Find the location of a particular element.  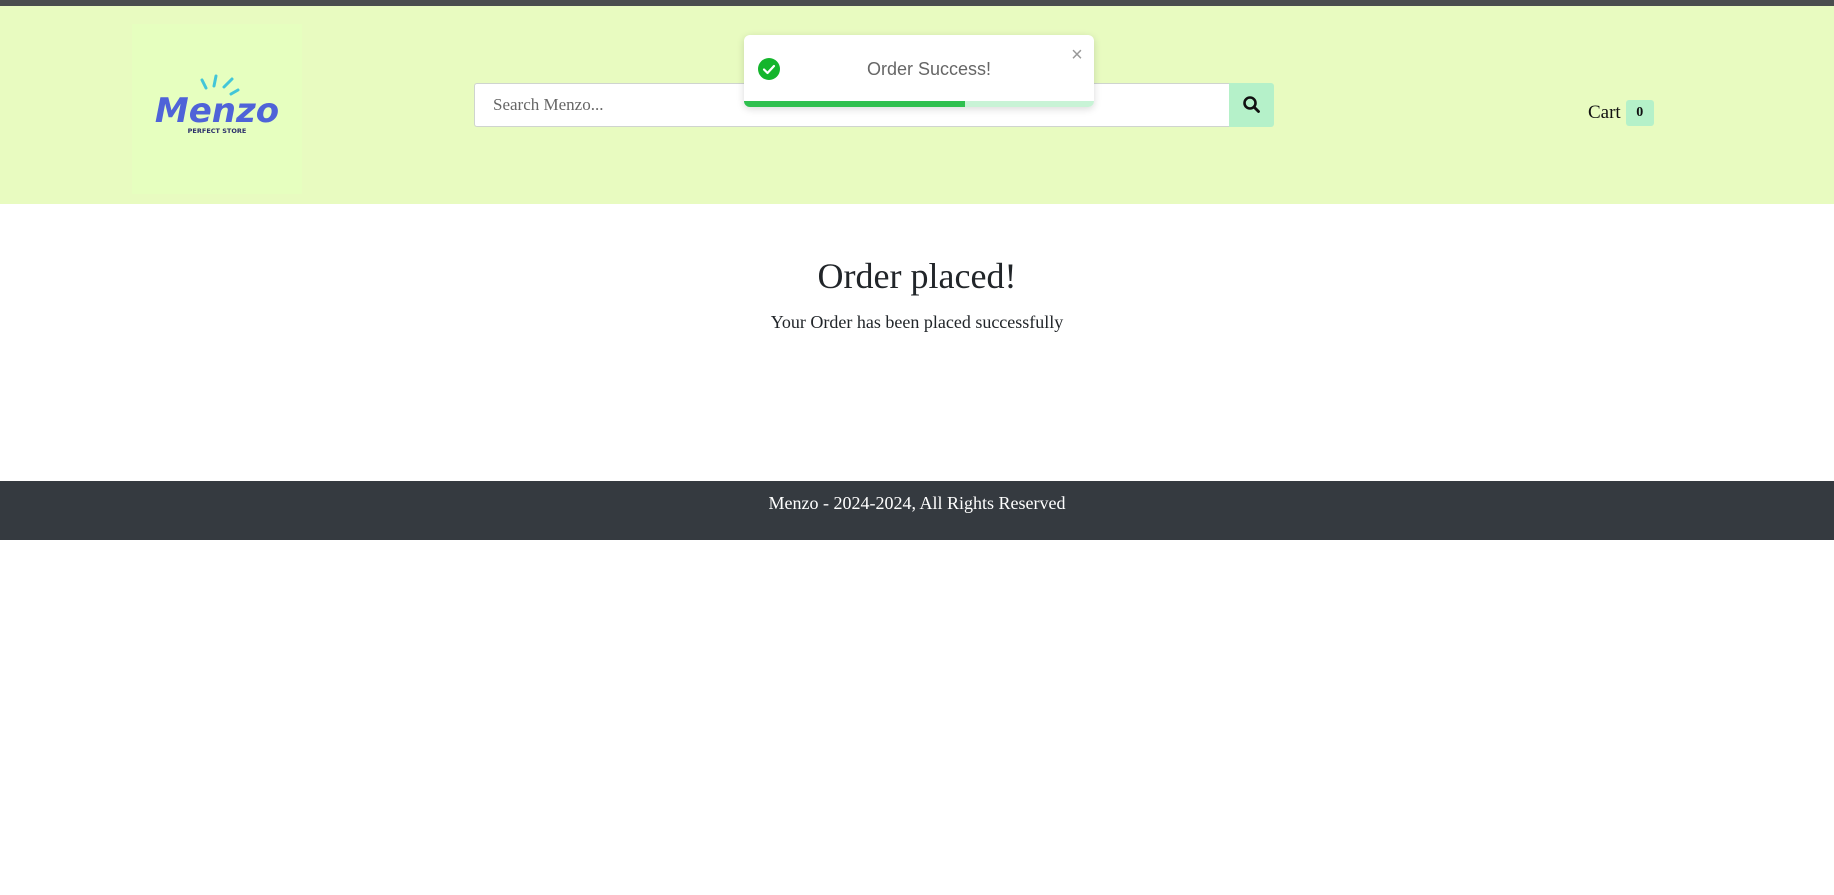

search-button is located at coordinates (1251, 105).